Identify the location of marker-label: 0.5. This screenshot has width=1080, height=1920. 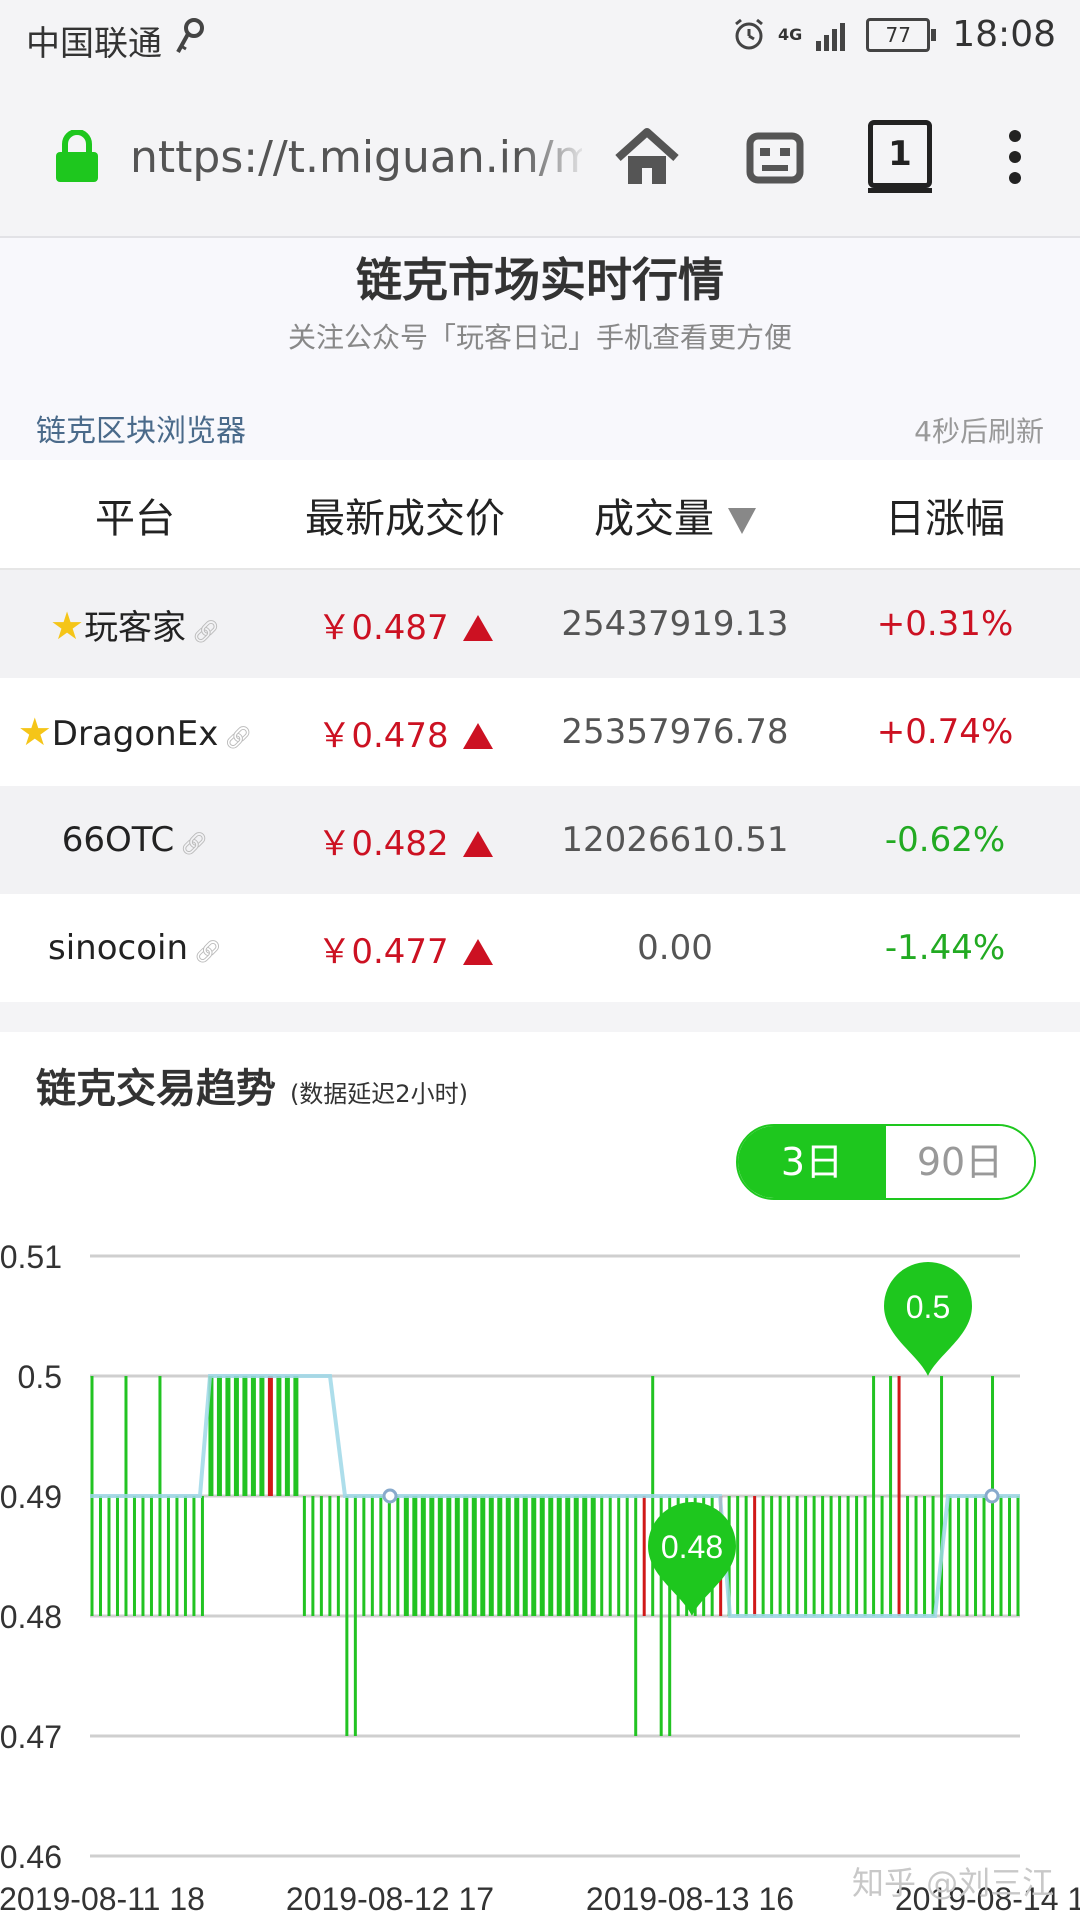
(928, 1307).